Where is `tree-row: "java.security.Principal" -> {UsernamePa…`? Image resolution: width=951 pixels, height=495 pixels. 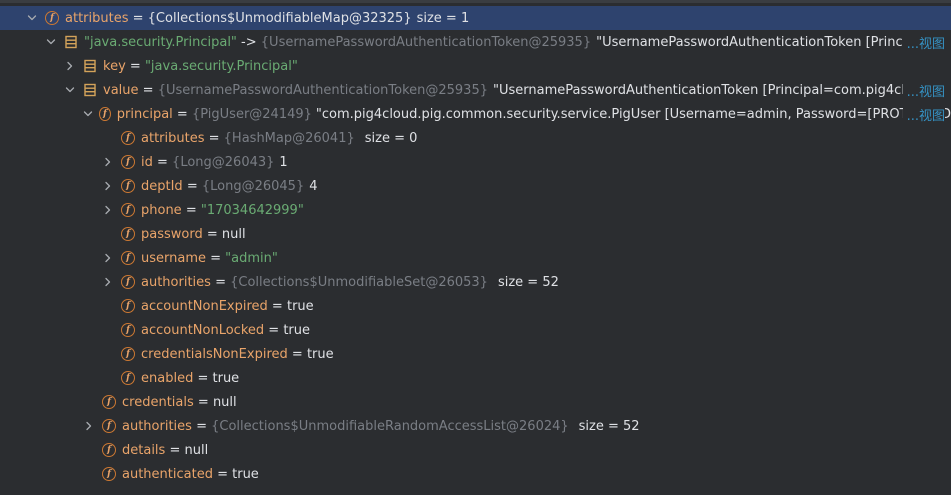 tree-row: "java.security.Principal" -> {UsernamePa… is located at coordinates (475, 42).